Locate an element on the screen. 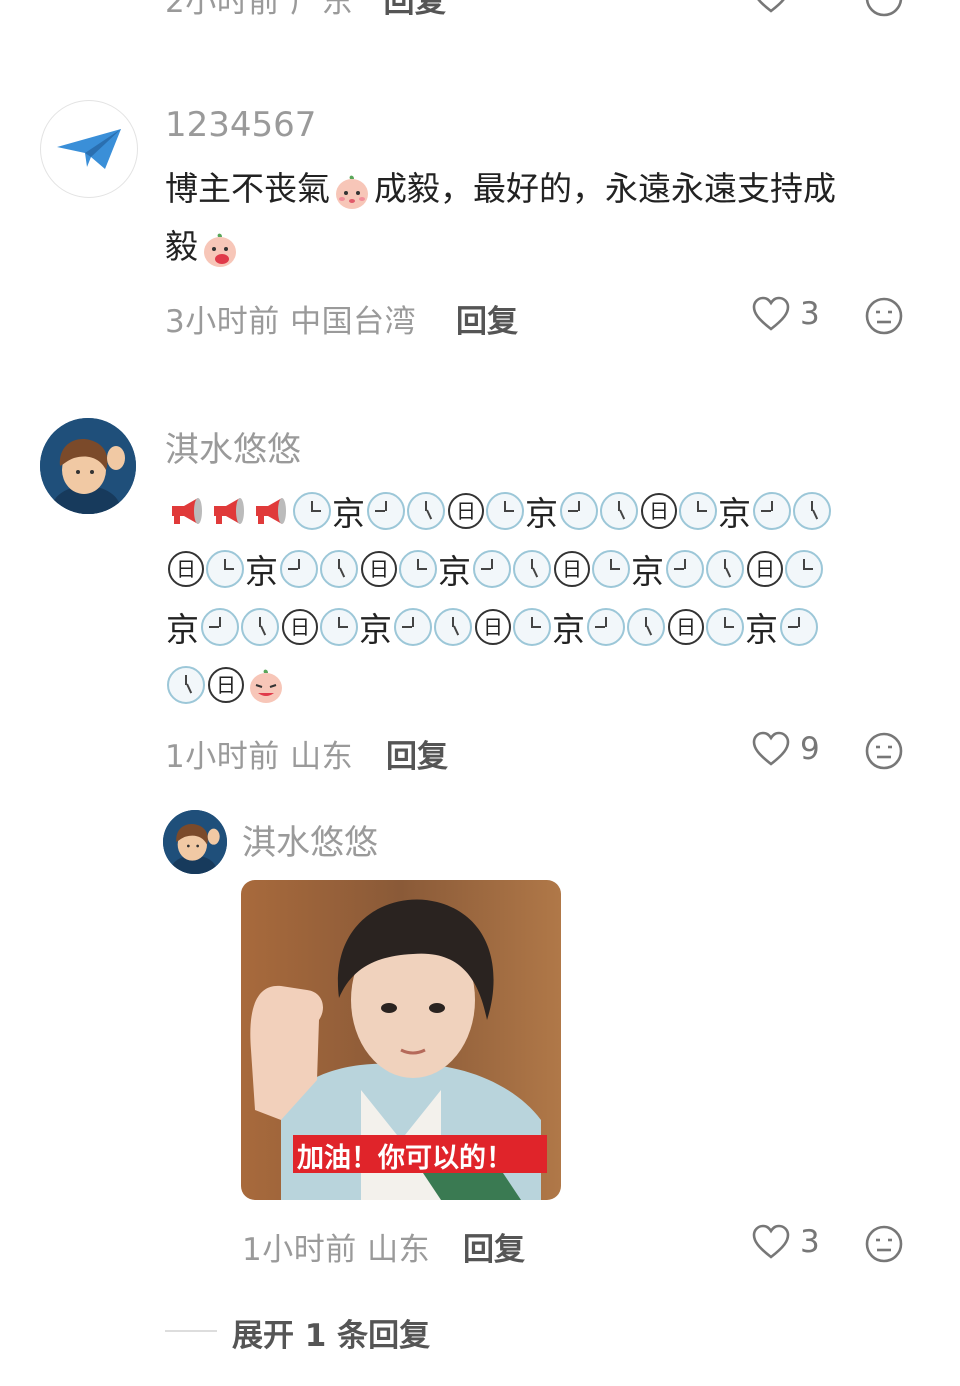 Image resolution: width=960 pixels, height=1386 pixels. emoji-line-2: 日 京 日 京 日 京 日 is located at coordinates (555, 569).